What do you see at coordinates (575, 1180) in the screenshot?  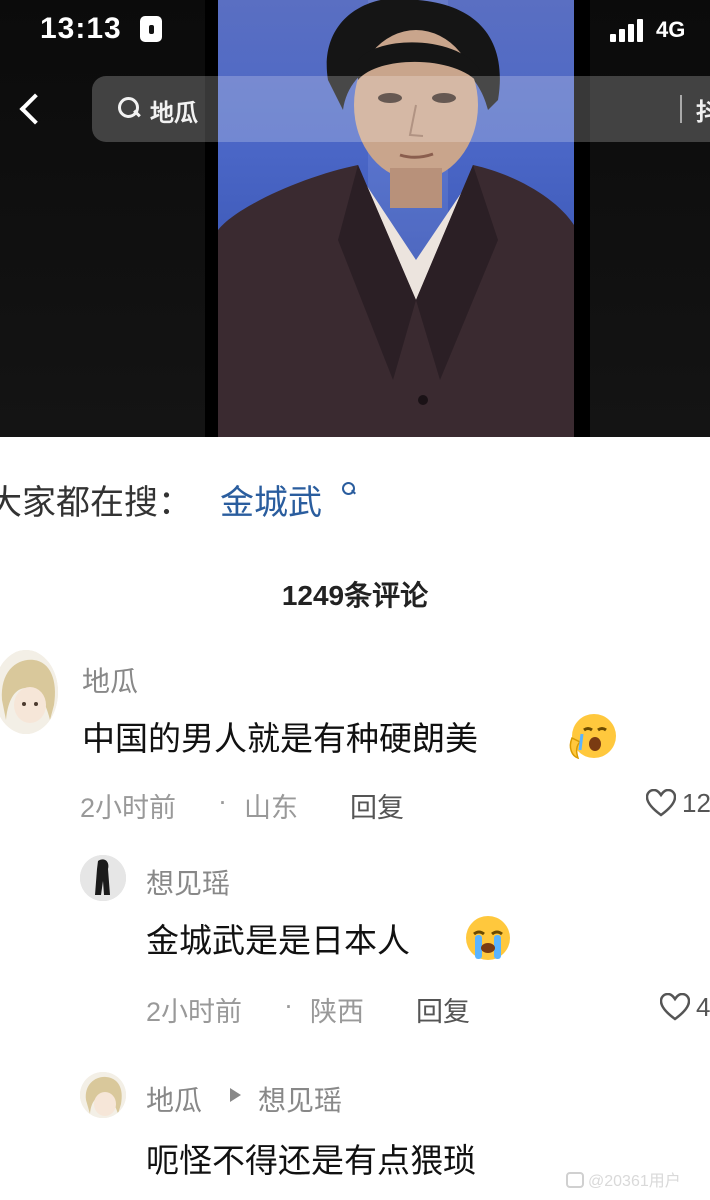 I see `weibo-logo-icon` at bounding box center [575, 1180].